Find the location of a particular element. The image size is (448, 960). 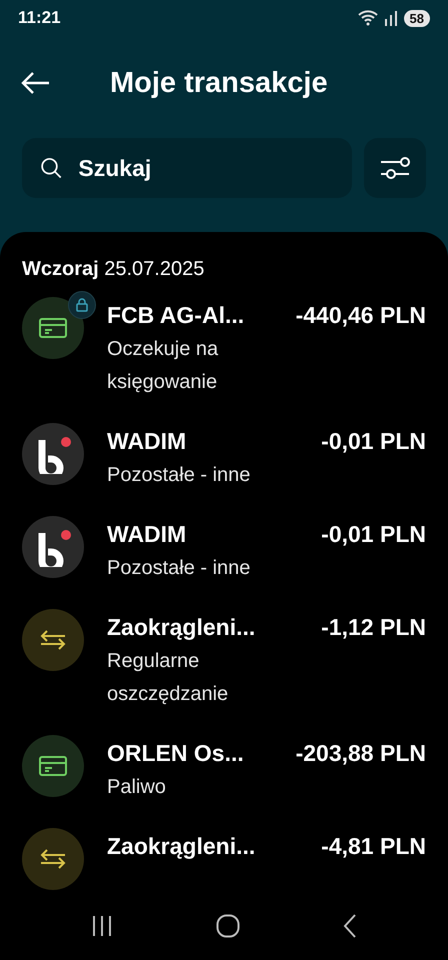

date-heading: Wczoraj 25.07.2025 is located at coordinates (114, 269).